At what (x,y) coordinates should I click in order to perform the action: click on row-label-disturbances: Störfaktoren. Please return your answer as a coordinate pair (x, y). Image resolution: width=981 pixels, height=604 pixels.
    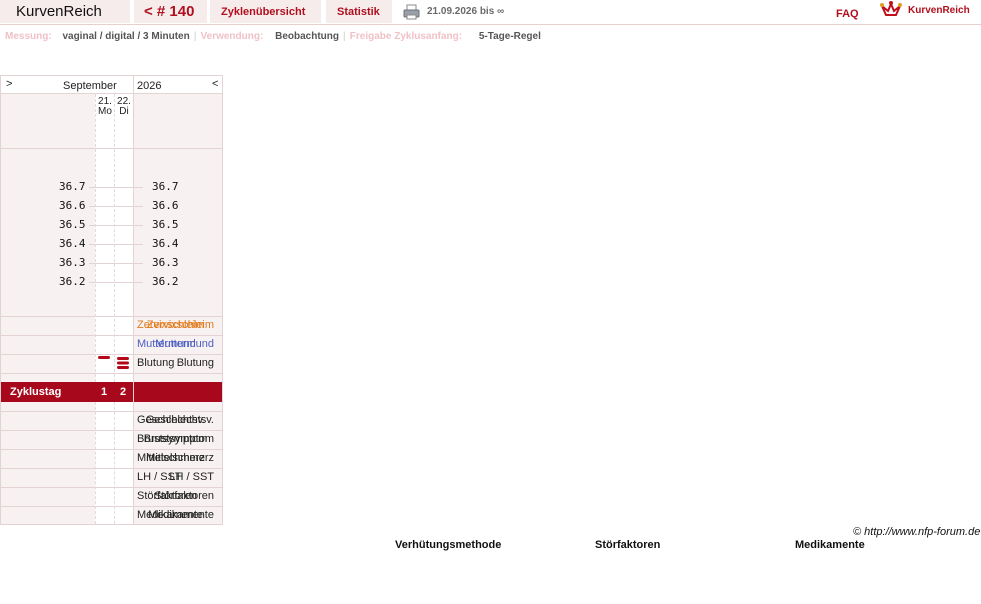
    Looking at the image, I should click on (167, 496).